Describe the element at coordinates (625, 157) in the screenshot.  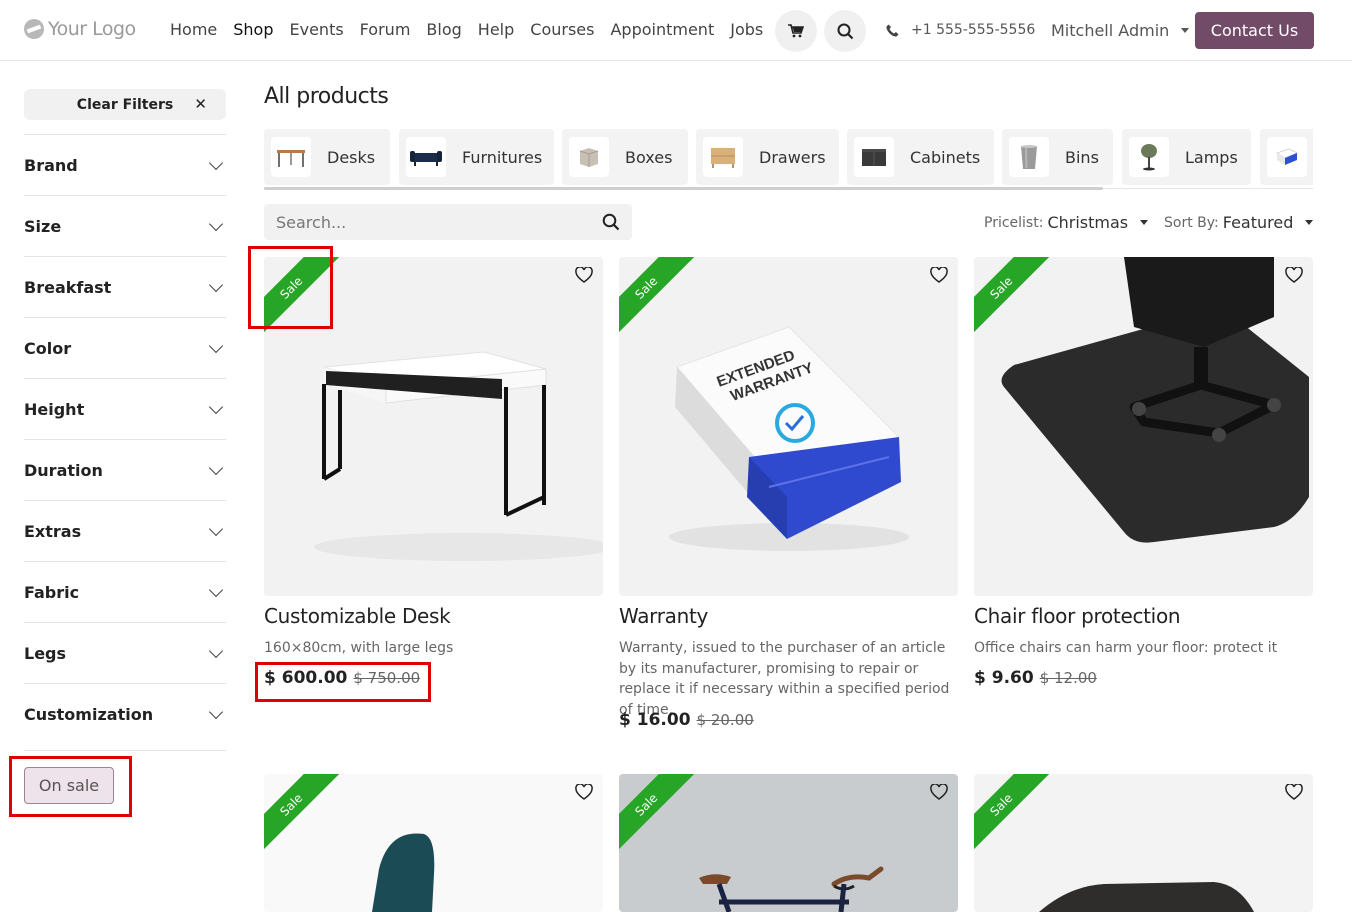
I see `category-boxes: Boxes` at that location.